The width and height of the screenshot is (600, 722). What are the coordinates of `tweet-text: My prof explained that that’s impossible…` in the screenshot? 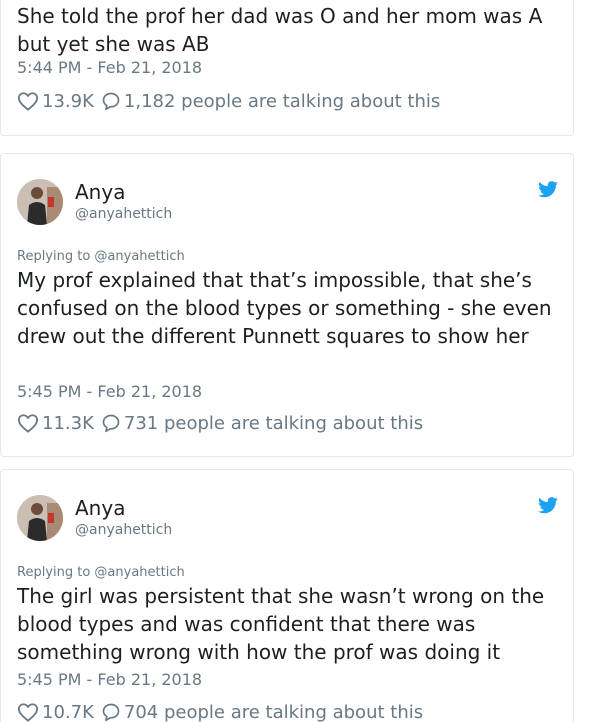 It's located at (287, 308).